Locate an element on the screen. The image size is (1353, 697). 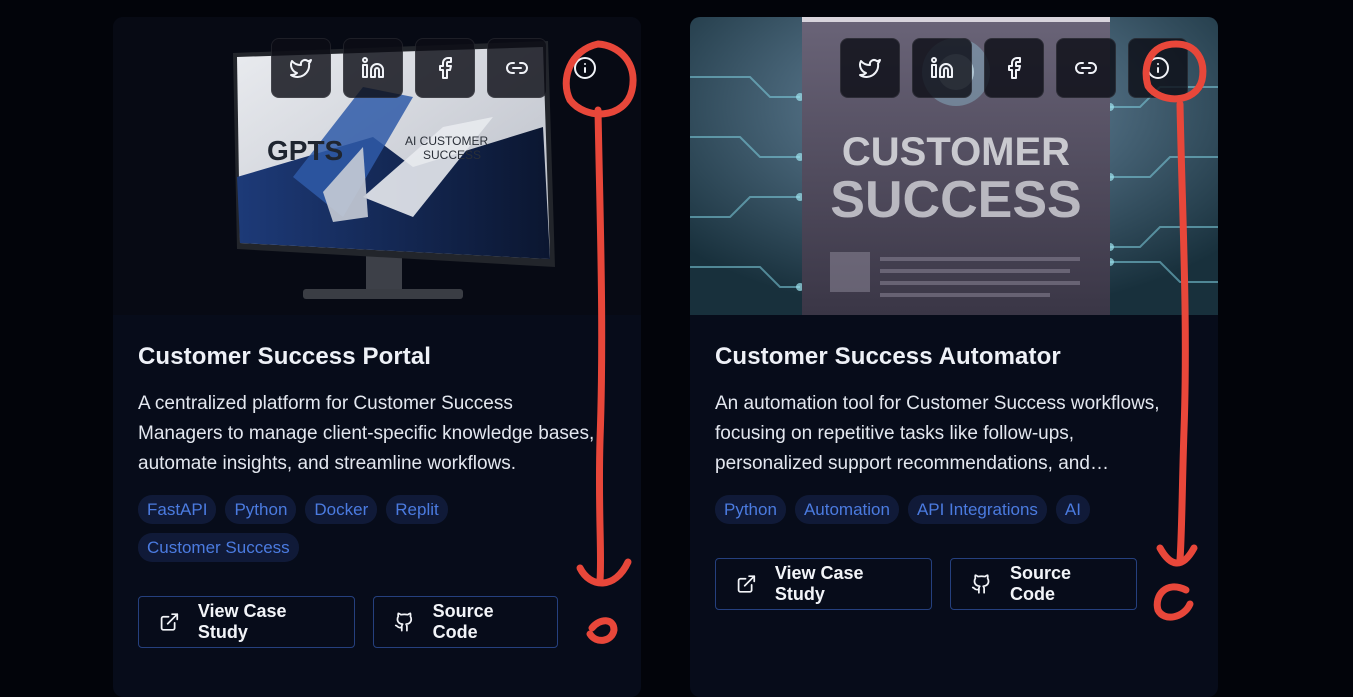
project-title: Customer Success Automator is located at coordinates (888, 356).